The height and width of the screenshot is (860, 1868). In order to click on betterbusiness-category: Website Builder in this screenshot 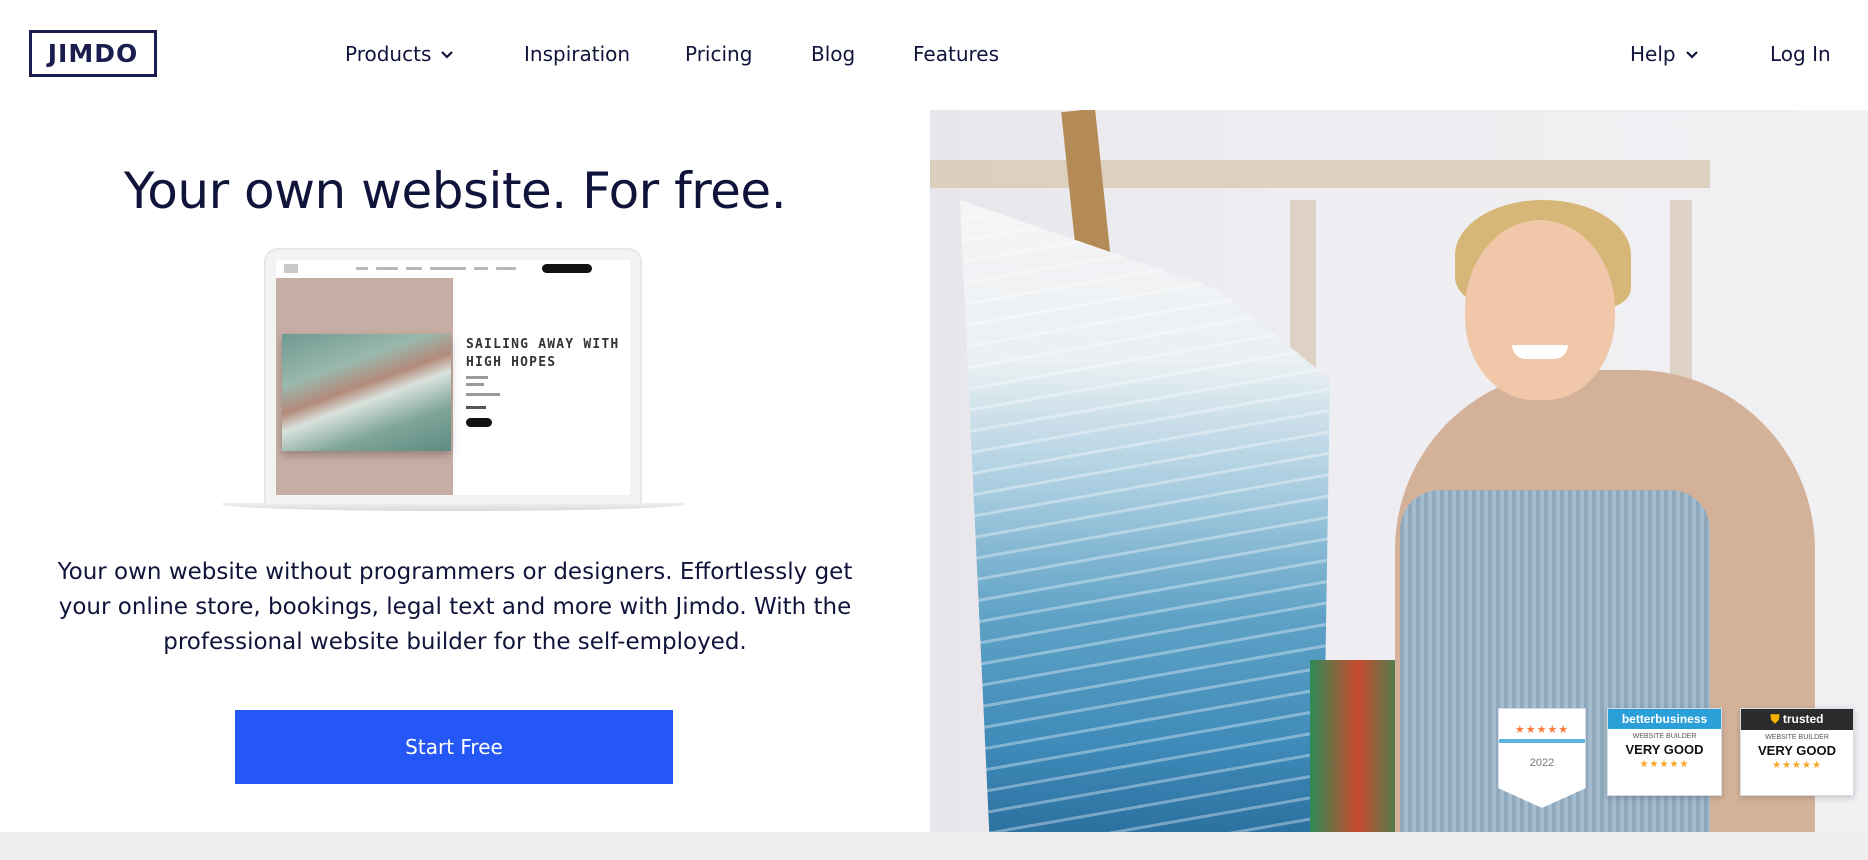, I will do `click(1664, 736)`.